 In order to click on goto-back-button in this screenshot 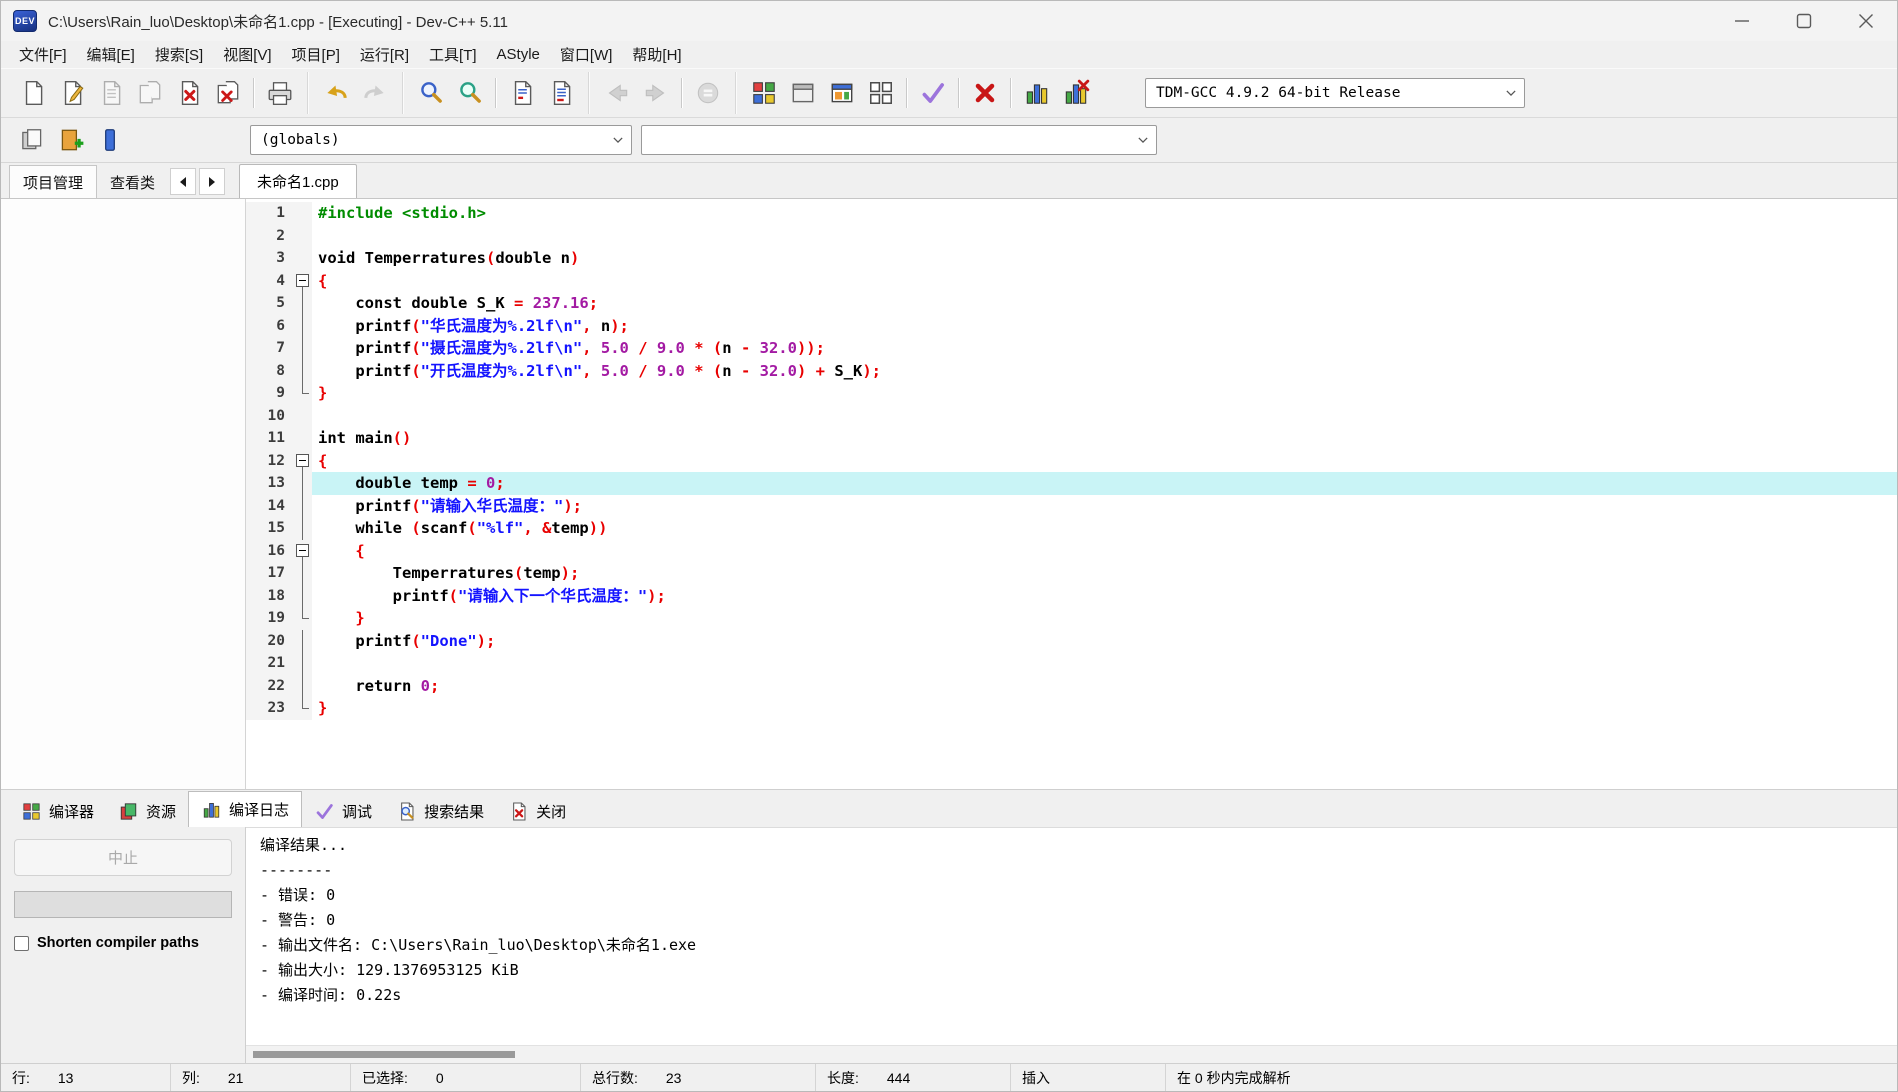, I will do `click(616, 93)`.